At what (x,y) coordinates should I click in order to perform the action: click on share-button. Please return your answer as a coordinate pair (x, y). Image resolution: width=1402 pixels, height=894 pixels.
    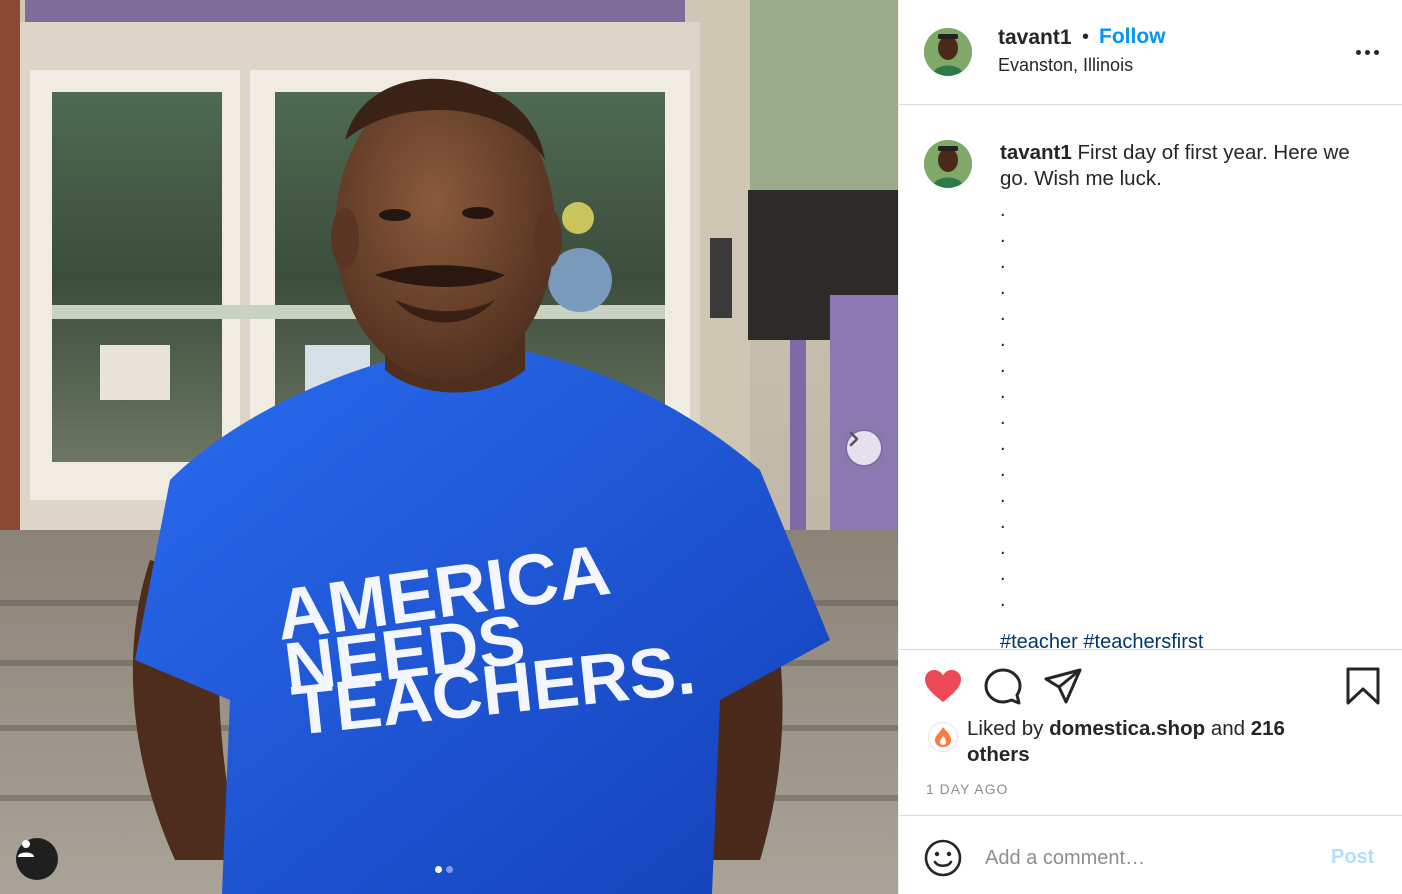
    Looking at the image, I should click on (1063, 686).